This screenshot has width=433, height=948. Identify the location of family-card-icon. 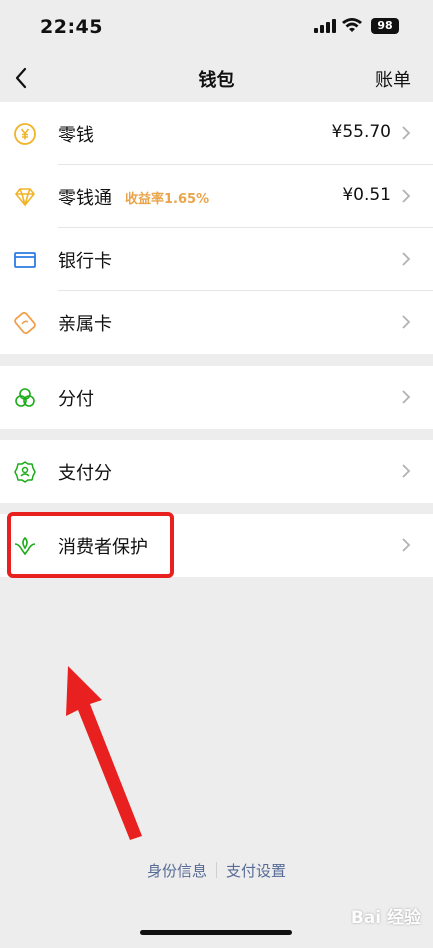
(25, 323).